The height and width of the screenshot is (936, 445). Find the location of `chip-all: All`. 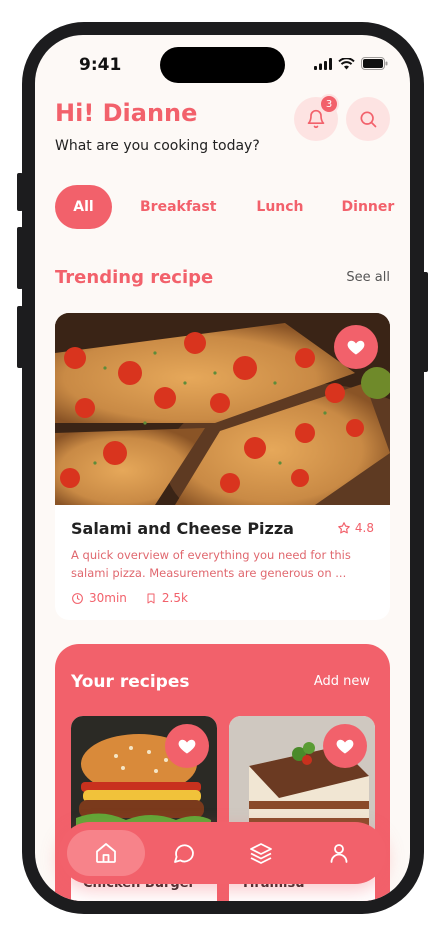

chip-all: All is located at coordinates (83, 207).